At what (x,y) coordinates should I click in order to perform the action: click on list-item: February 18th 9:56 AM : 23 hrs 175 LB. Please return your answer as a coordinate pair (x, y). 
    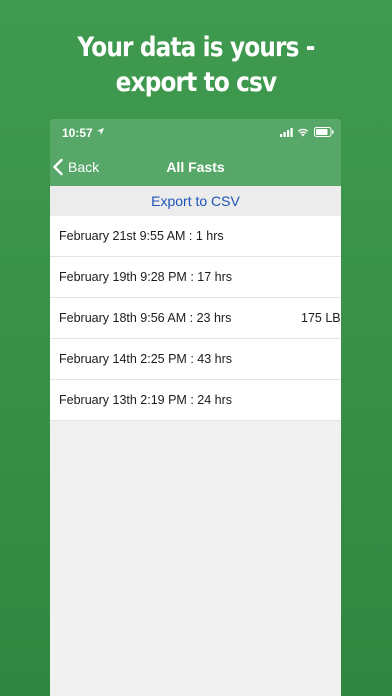
    Looking at the image, I should click on (195, 318).